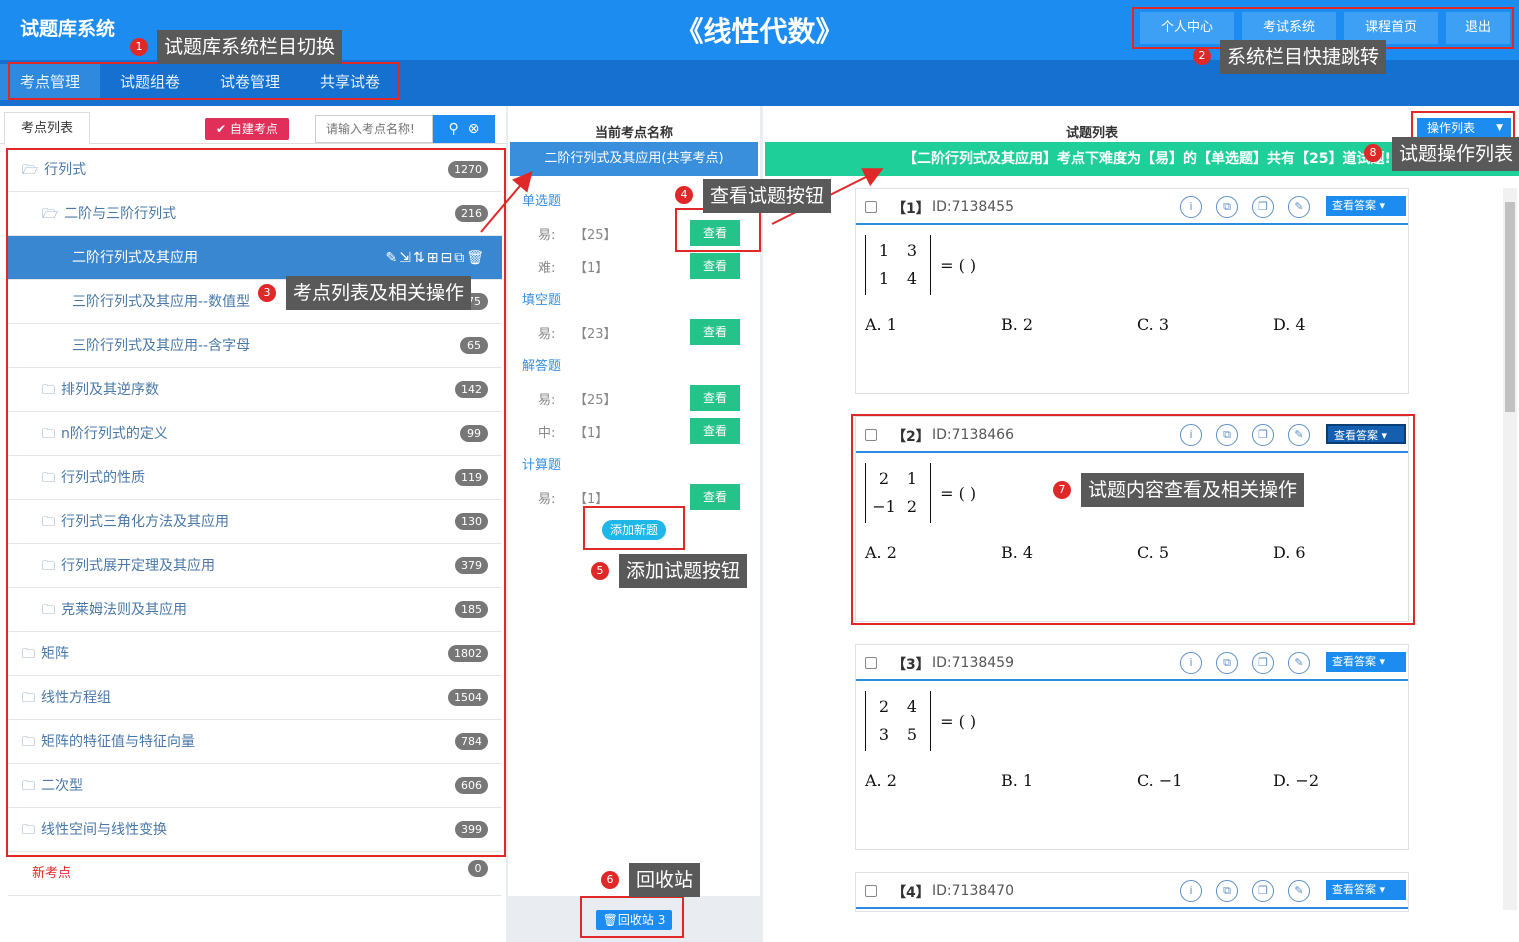 The image size is (1519, 942). I want to click on type-fill-blank: 填空题, so click(542, 300).